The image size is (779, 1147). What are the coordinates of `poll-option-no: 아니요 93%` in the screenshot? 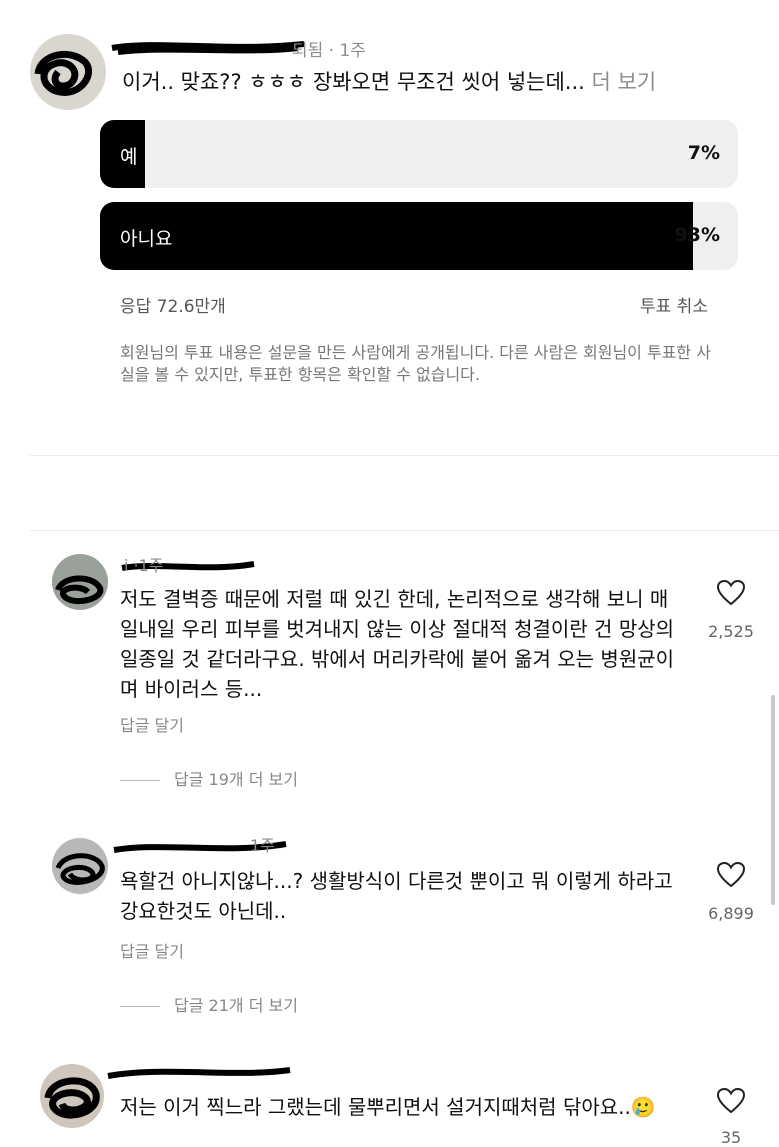 It's located at (419, 236).